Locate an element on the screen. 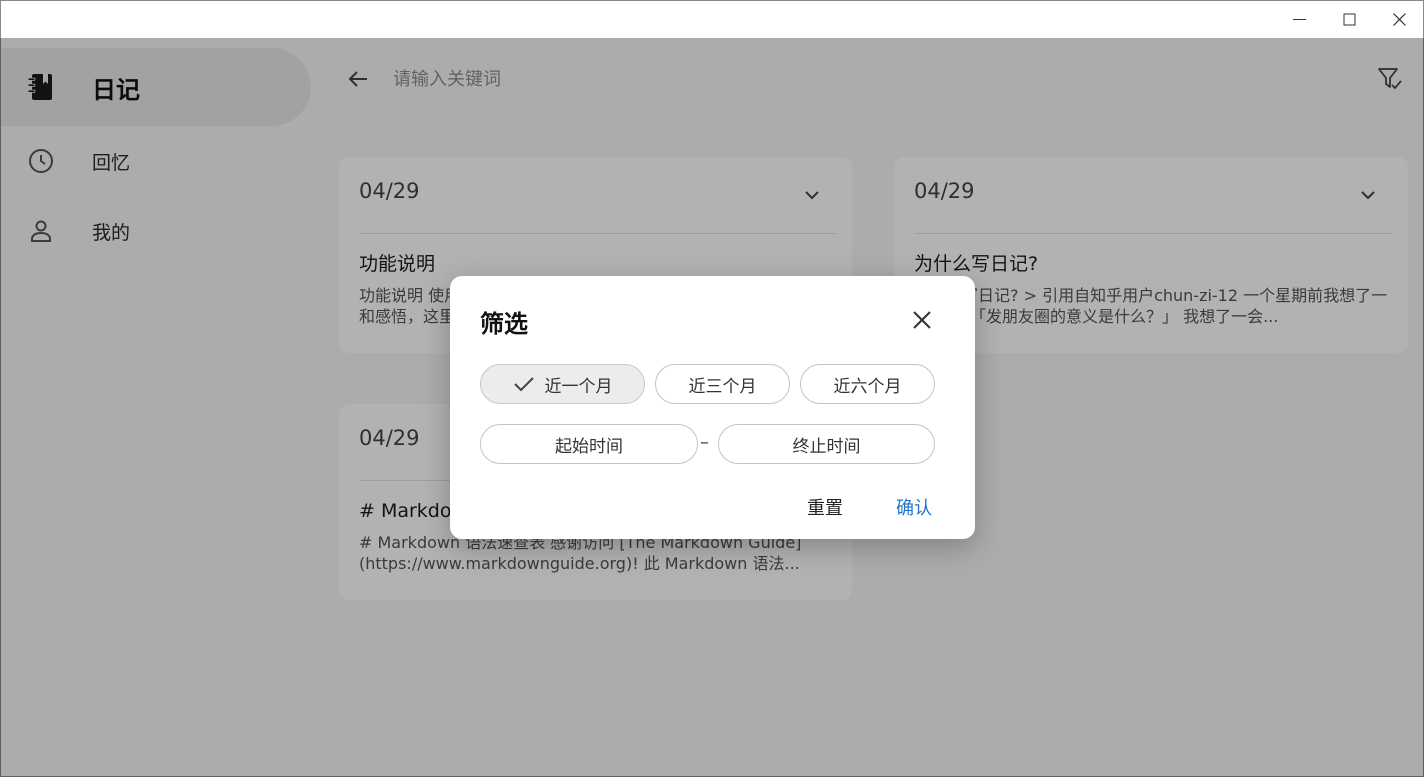 This screenshot has width=1424, height=777. chip-label: 近六个月 is located at coordinates (867, 386).